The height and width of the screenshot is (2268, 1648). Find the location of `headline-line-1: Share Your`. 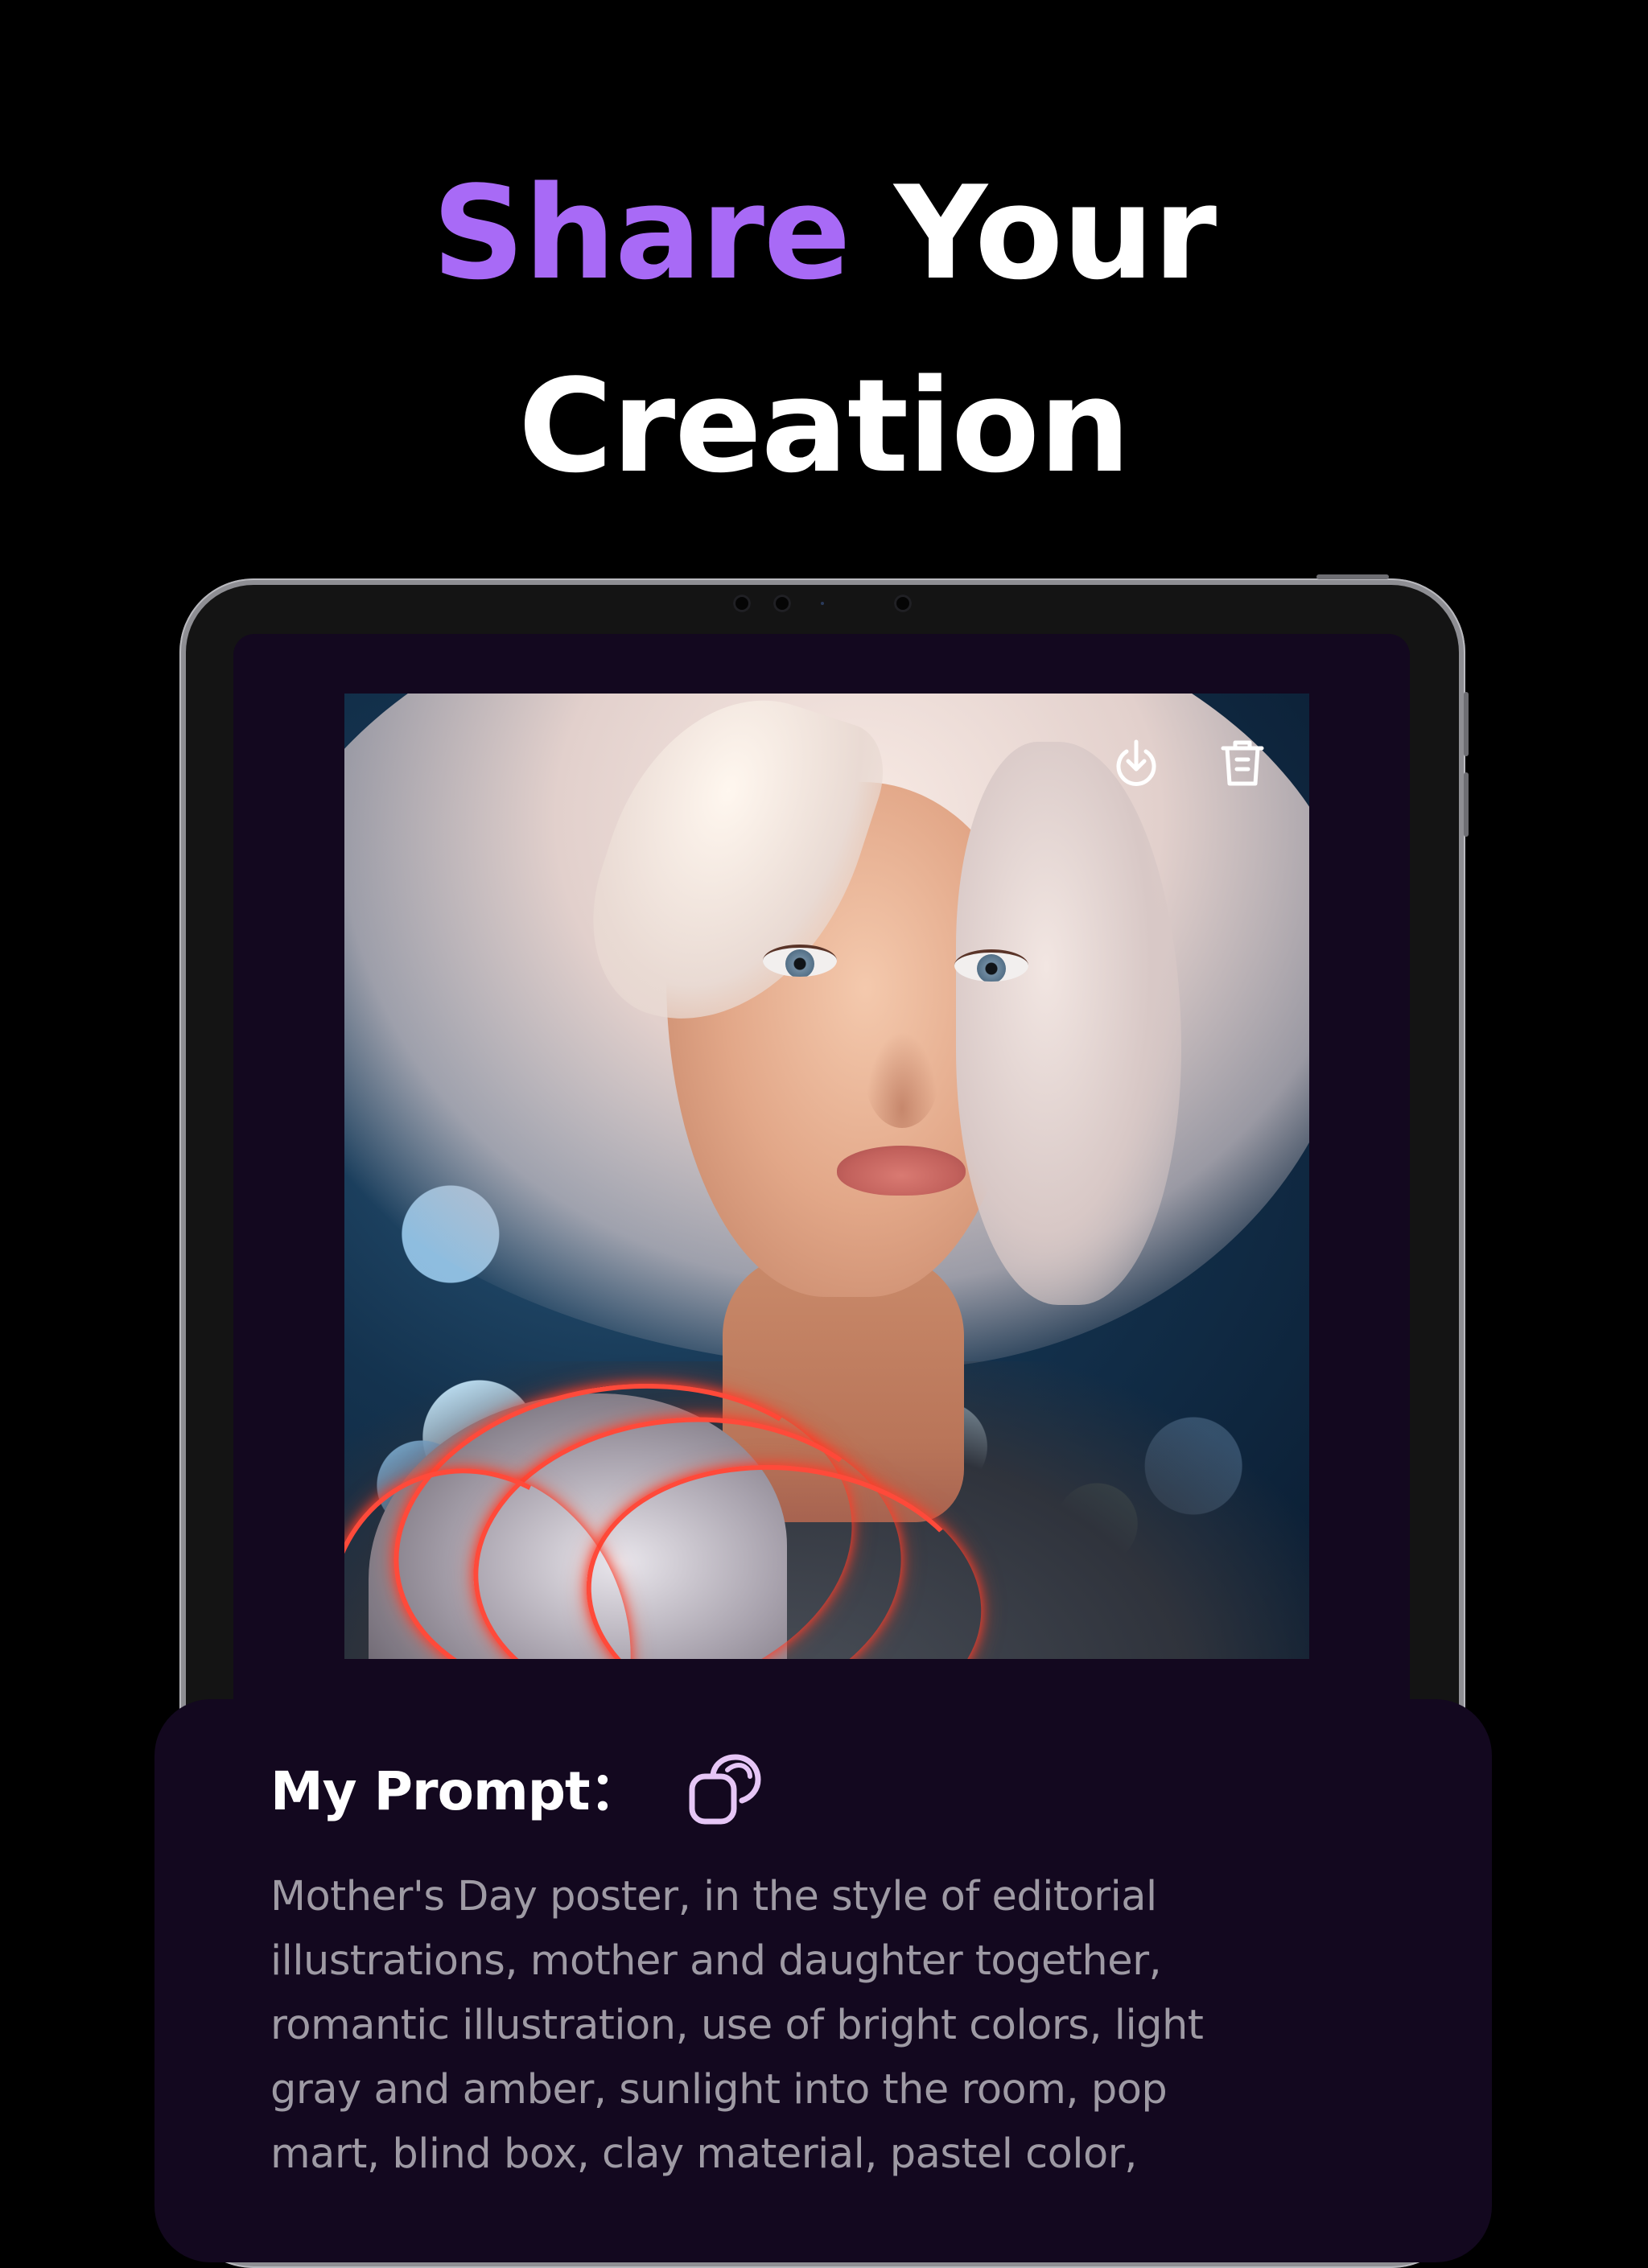

headline-line-1: Share Your is located at coordinates (824, 234).